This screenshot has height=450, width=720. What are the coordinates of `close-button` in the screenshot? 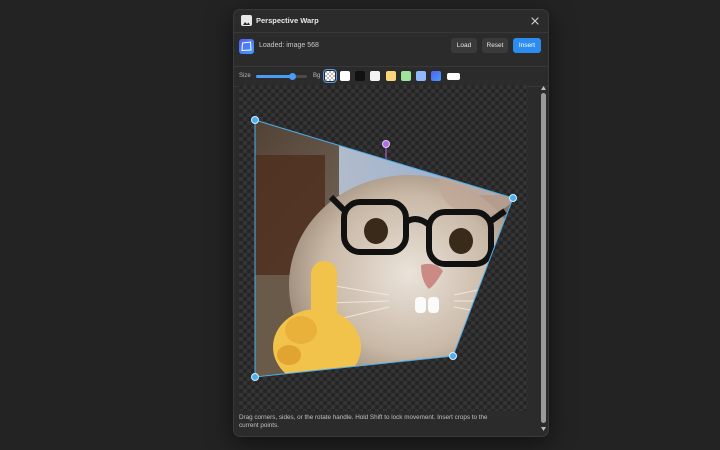 It's located at (535, 21).